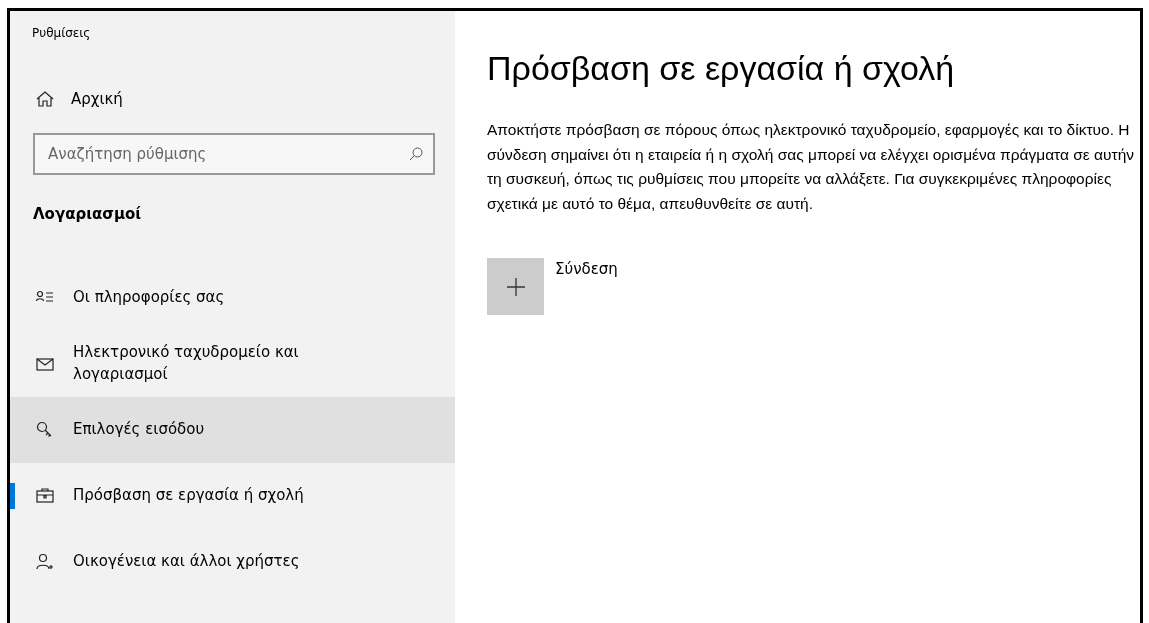  What do you see at coordinates (45, 562) in the screenshot?
I see `person-add-icon` at bounding box center [45, 562].